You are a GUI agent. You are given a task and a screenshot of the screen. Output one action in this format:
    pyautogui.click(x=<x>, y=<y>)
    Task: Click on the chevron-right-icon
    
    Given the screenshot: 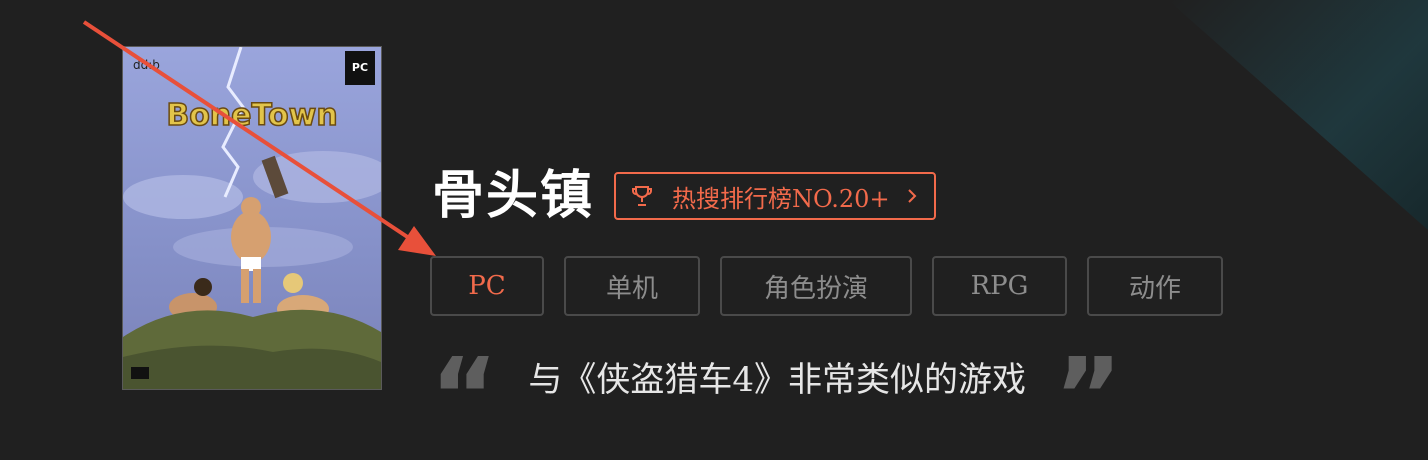 What is the action you would take?
    pyautogui.click(x=911, y=196)
    